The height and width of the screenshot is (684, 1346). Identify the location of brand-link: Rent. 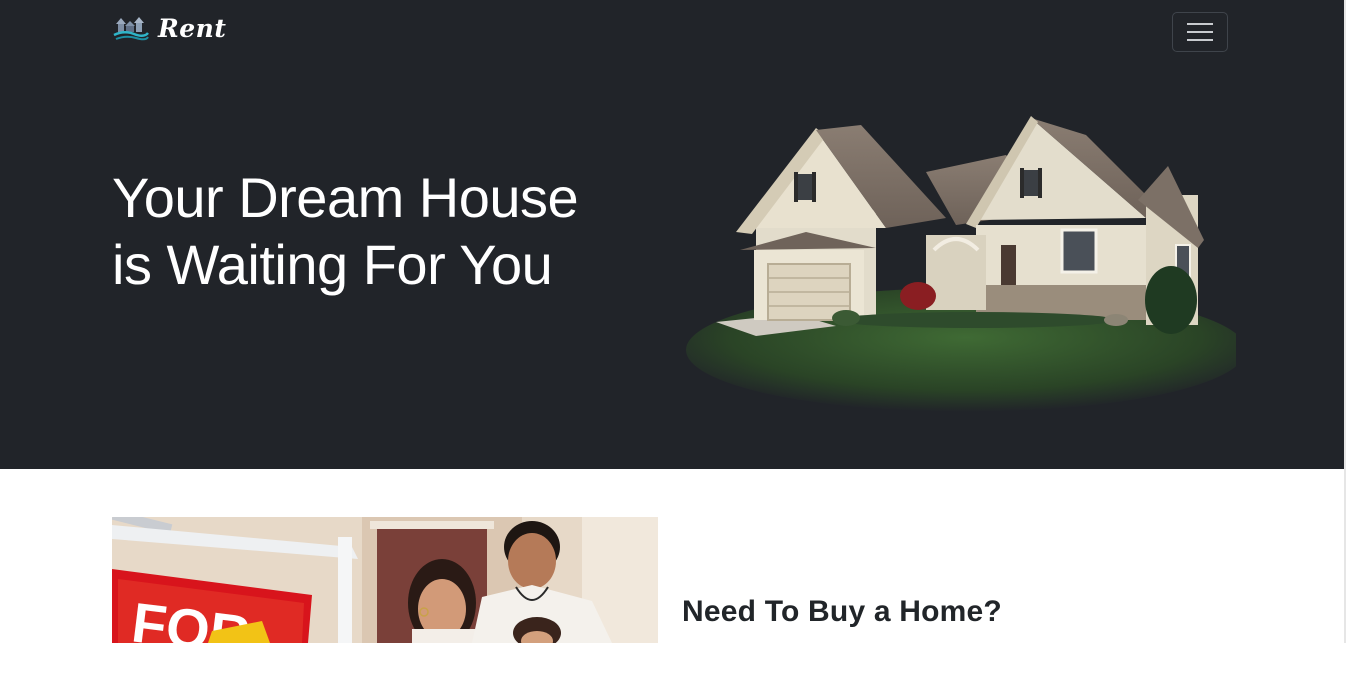
(169, 28).